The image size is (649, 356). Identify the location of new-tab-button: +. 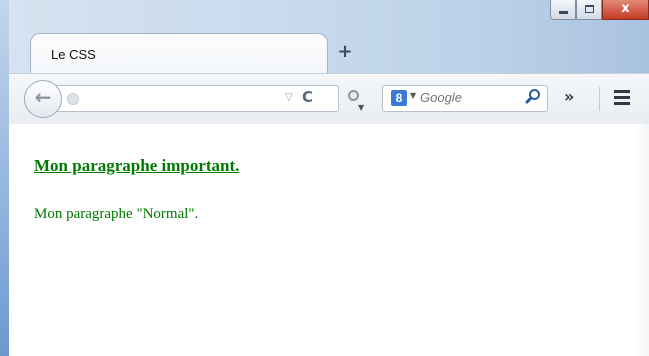
(345, 52).